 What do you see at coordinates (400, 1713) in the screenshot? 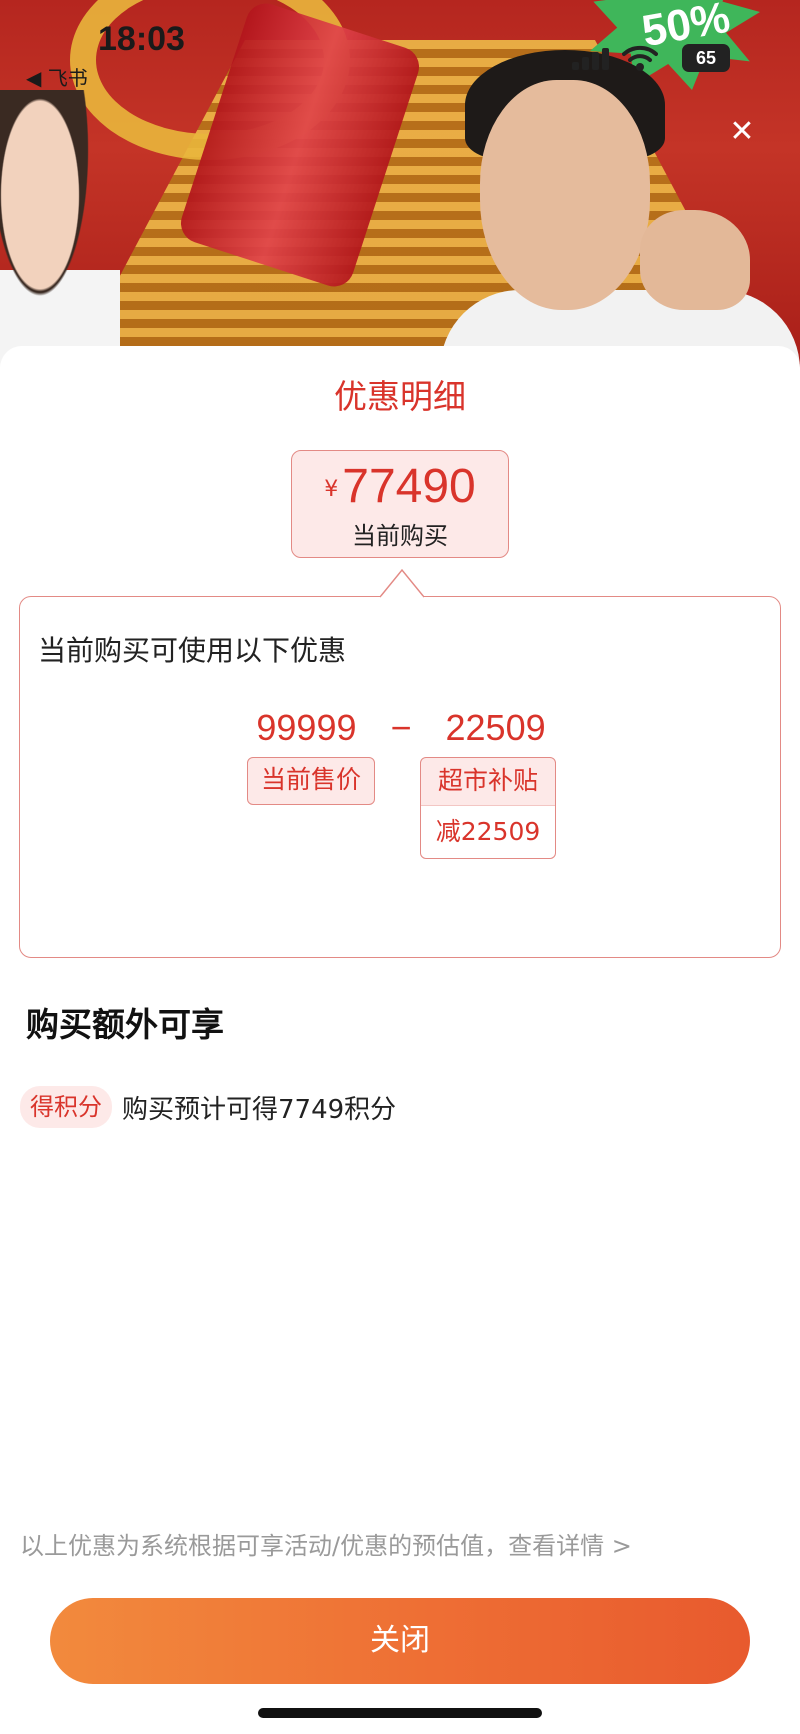
I see `home-indicator` at bounding box center [400, 1713].